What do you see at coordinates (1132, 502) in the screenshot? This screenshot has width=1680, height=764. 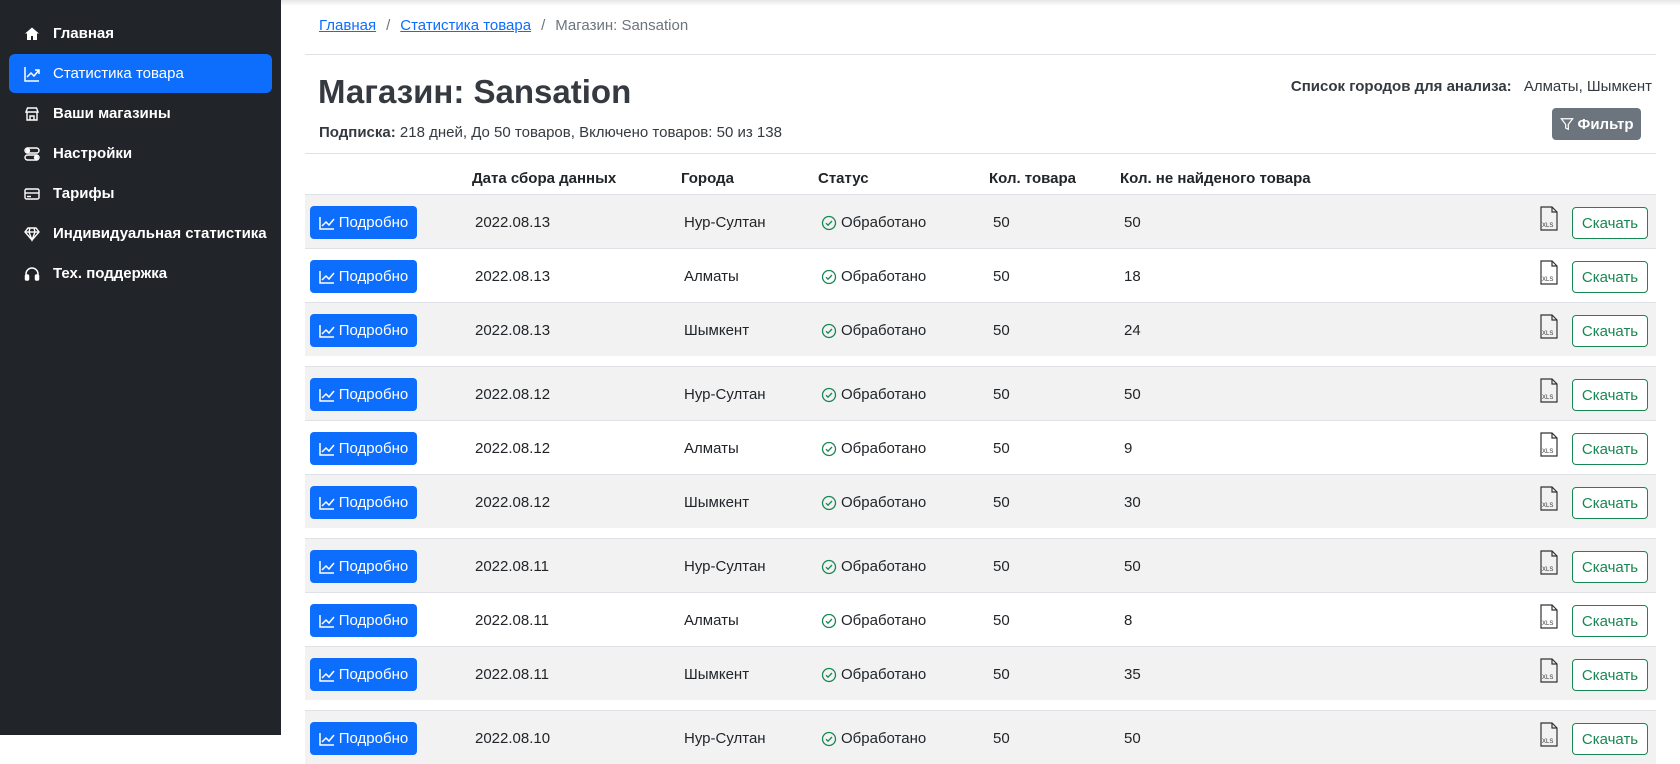 I see `cell-notfound: 30` at bounding box center [1132, 502].